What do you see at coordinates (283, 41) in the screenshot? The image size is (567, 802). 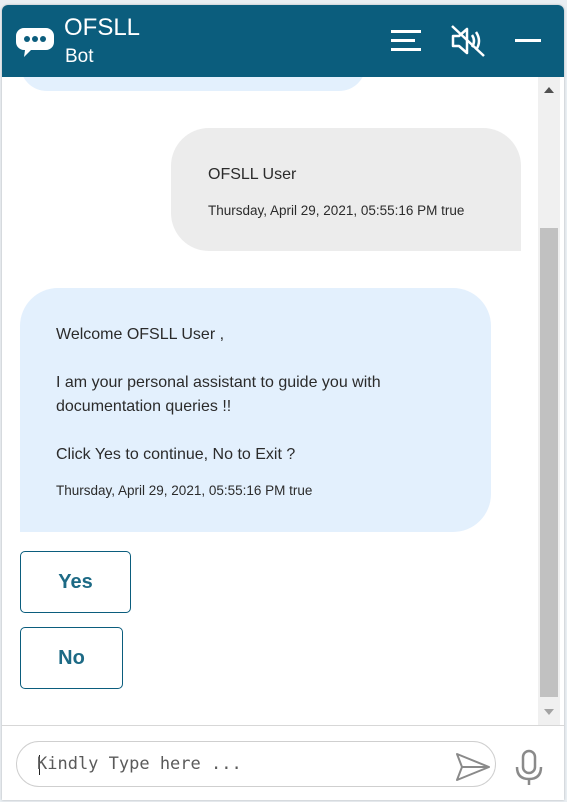 I see `chat-header: OFSLL Bot` at bounding box center [283, 41].